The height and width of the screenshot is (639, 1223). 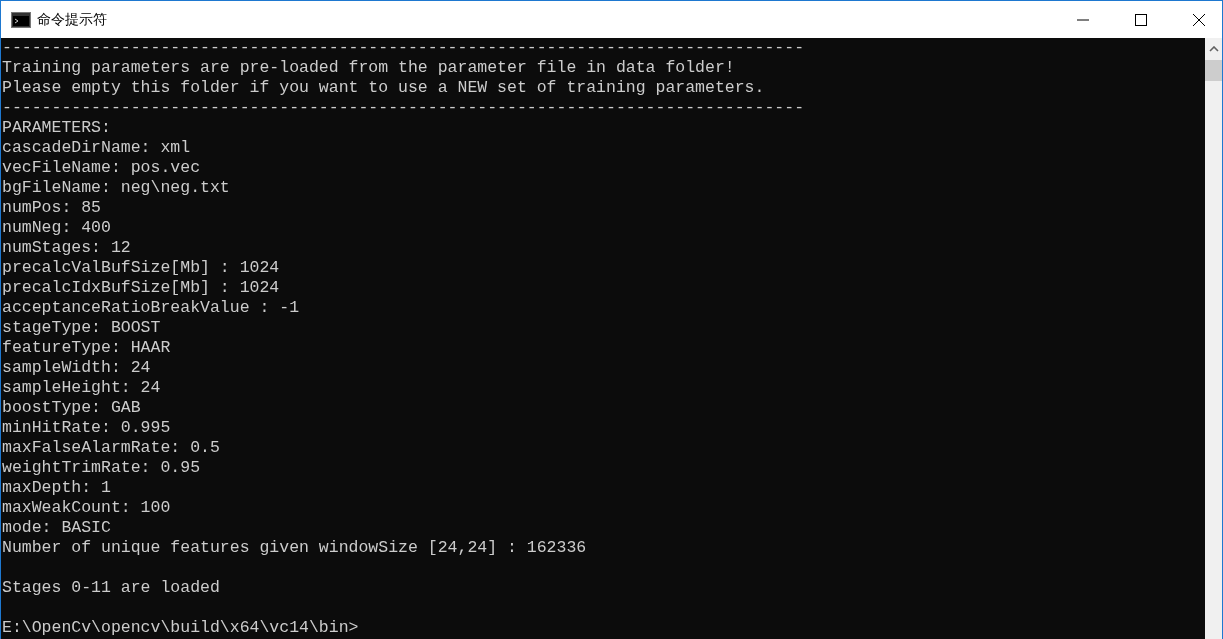 I want to click on console-line: bgFileName: neg\neg.txt, so click(x=116, y=188).